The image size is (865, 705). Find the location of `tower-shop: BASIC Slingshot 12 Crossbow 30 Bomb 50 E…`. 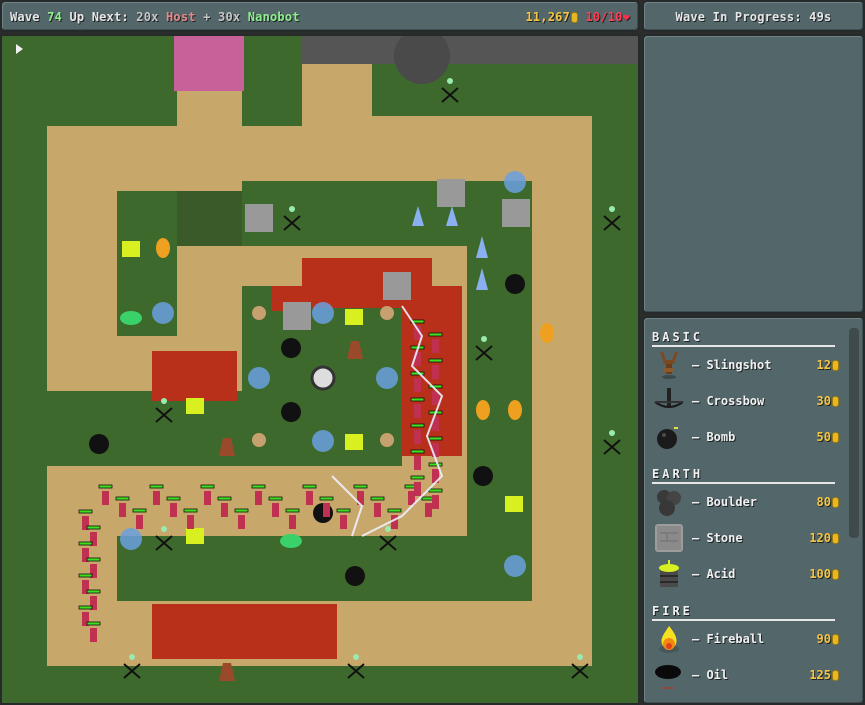

tower-shop: BASIC Slingshot 12 Crossbow 30 Bomb 50 E… is located at coordinates (753, 510).